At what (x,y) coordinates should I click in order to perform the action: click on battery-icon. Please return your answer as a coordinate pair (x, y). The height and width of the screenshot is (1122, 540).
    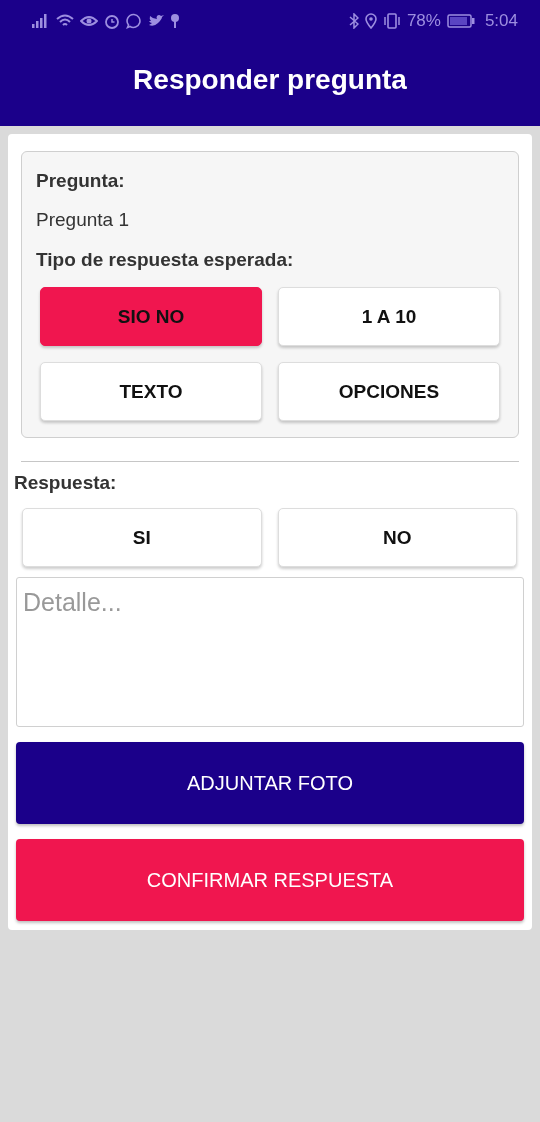
    Looking at the image, I should click on (460, 21).